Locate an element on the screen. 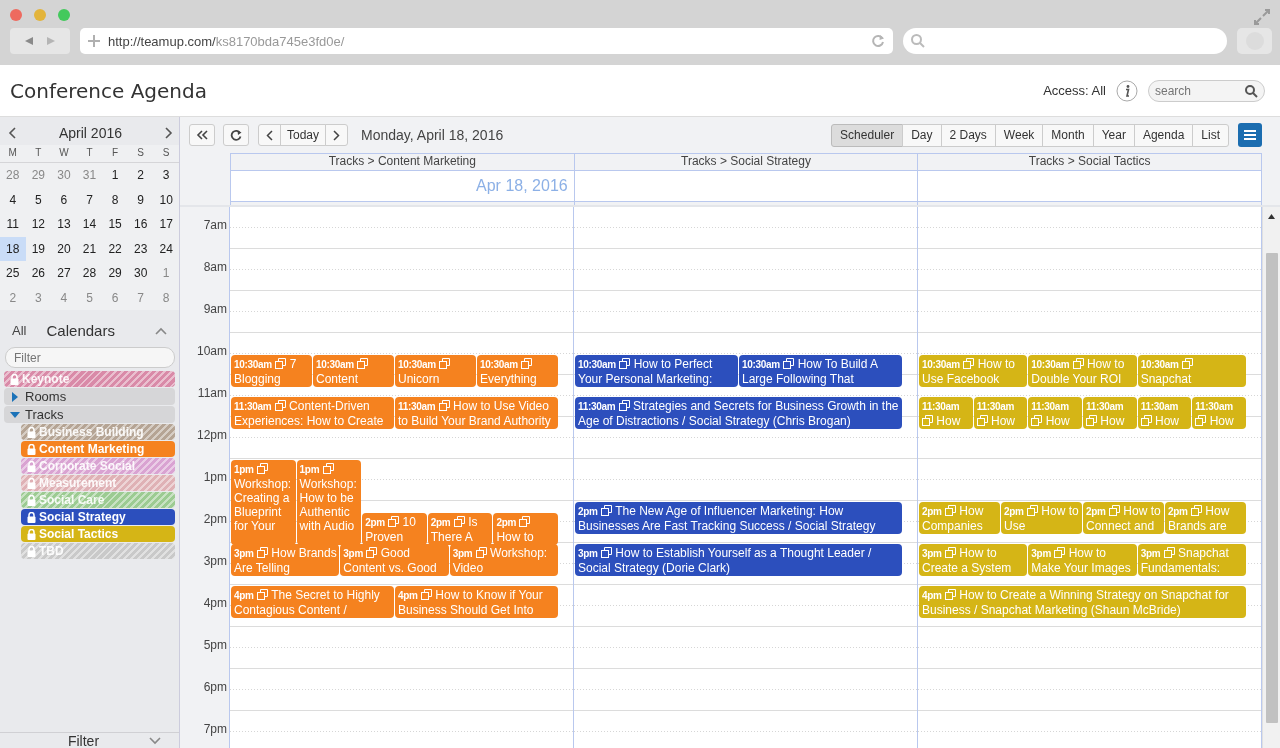  calendar-item: Social Care is located at coordinates (98, 500).